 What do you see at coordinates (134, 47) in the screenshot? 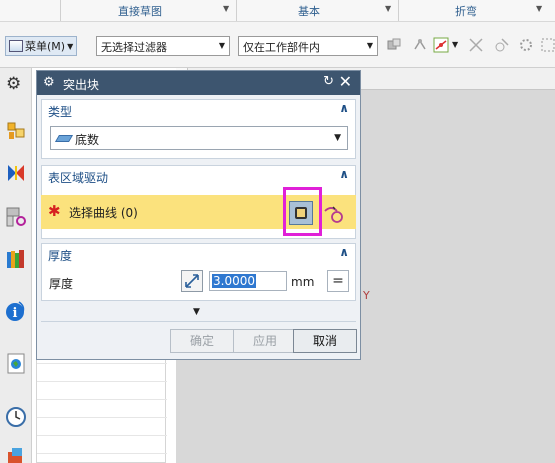
I see `selection-filter-value: 无选择过滤器` at bounding box center [134, 47].